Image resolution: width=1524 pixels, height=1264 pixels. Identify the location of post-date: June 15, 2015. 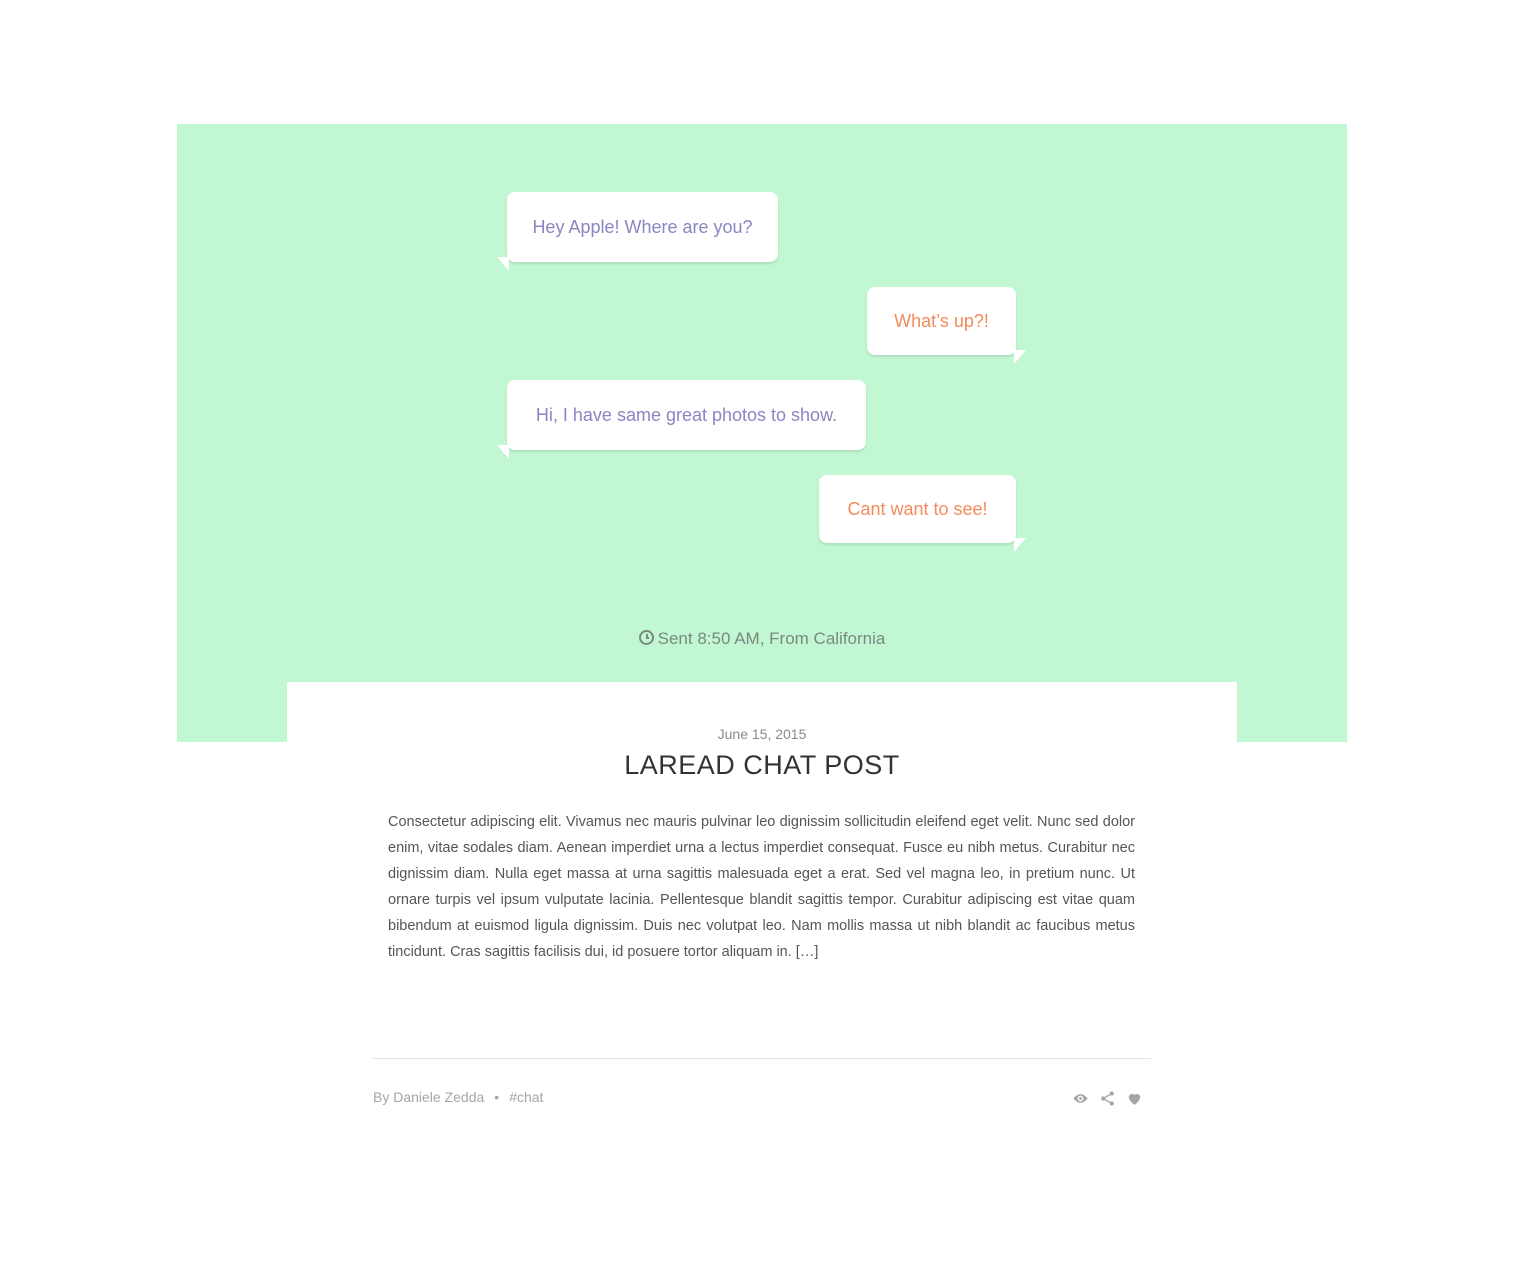
(762, 734).